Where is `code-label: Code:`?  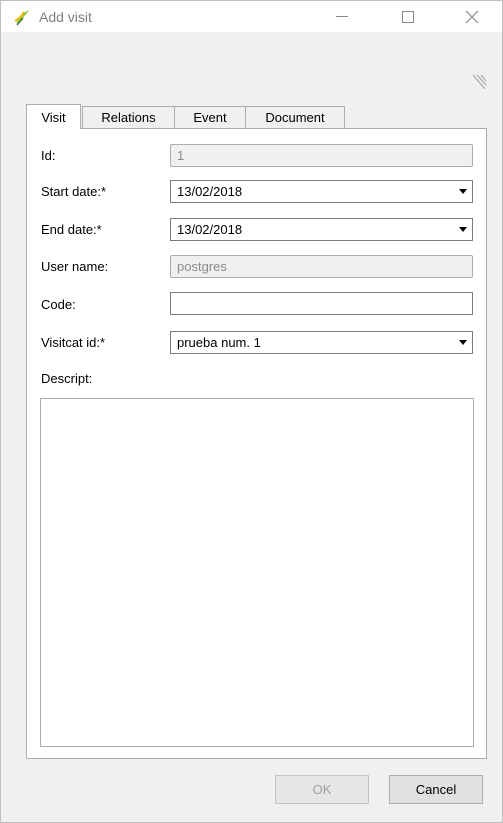
code-label: Code: is located at coordinates (58, 304).